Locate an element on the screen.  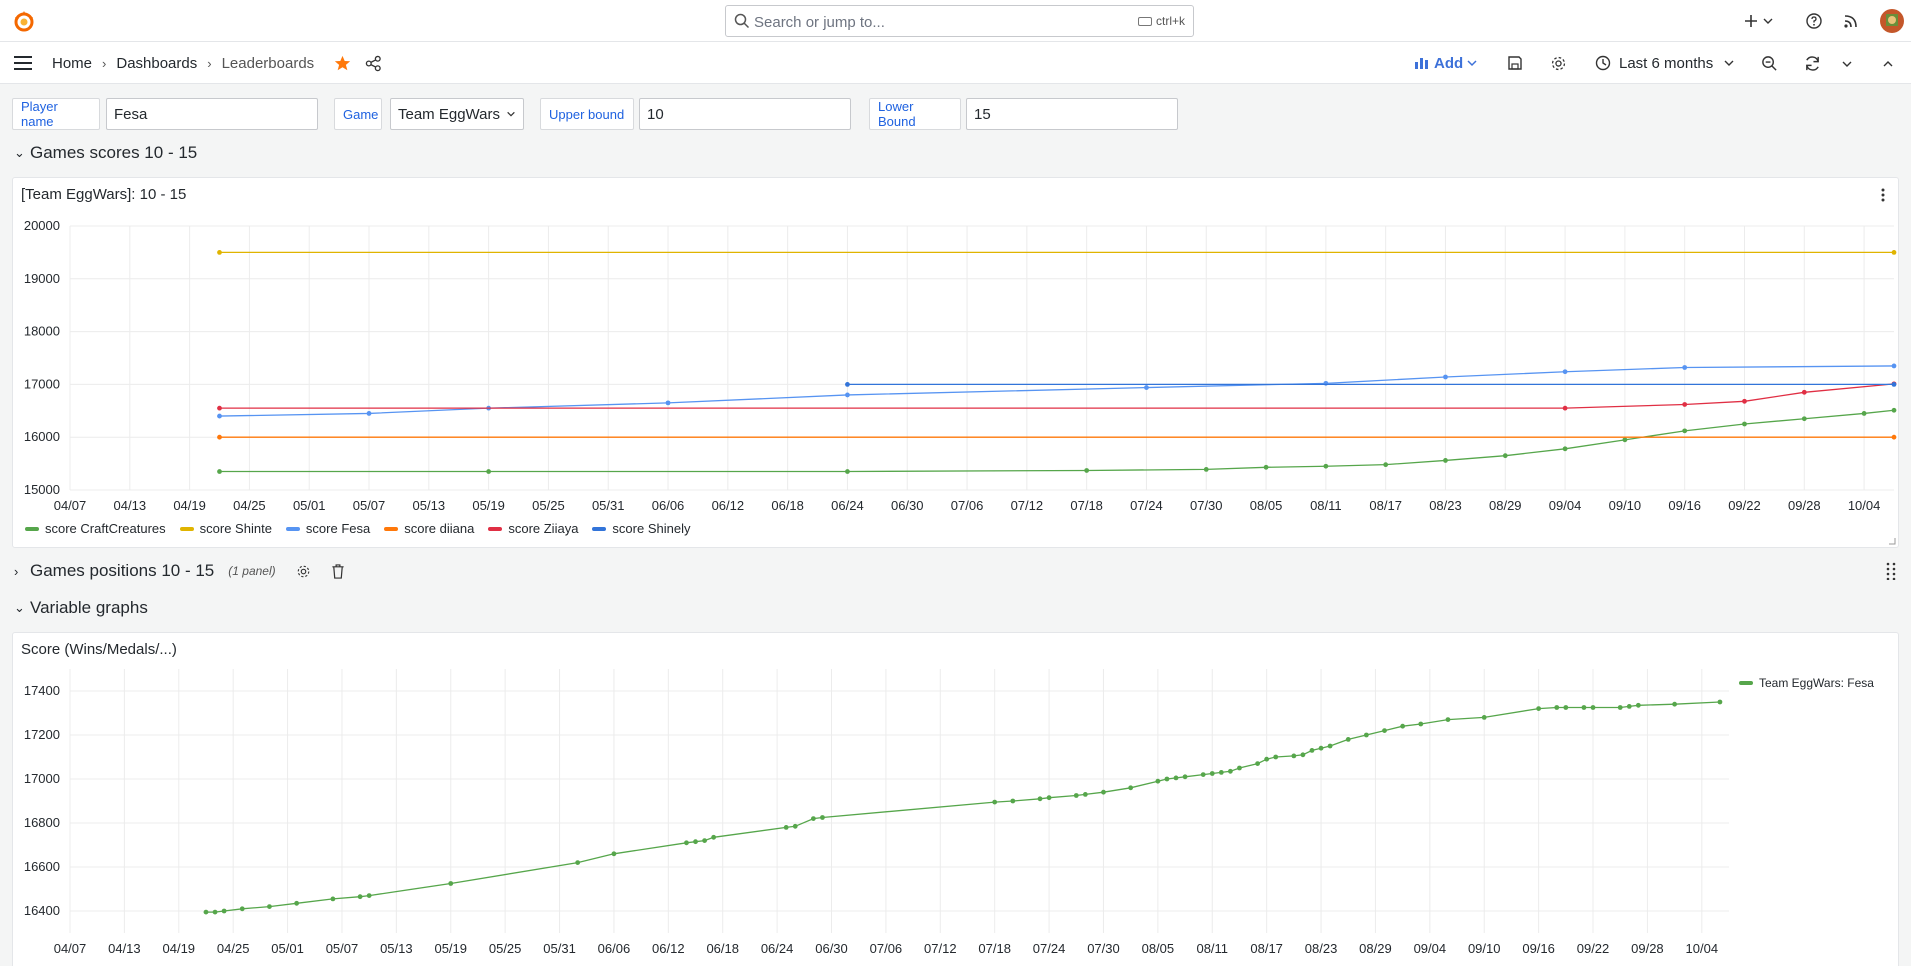
lower-bound-input: 15 is located at coordinates (1072, 114).